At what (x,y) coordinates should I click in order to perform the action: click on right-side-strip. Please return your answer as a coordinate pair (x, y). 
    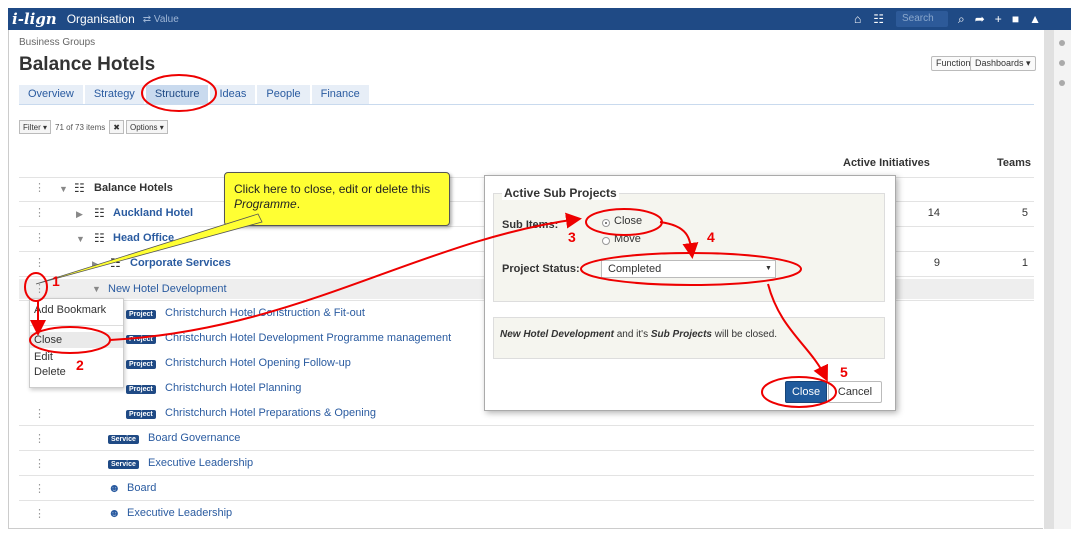
    Looking at the image, I should click on (1062, 279).